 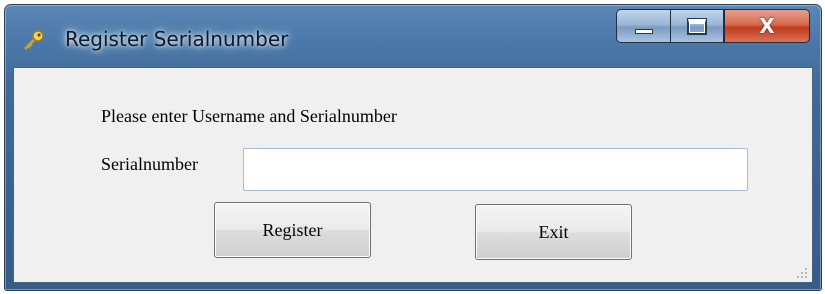 What do you see at coordinates (495, 169) in the screenshot?
I see `serialnumber-input` at bounding box center [495, 169].